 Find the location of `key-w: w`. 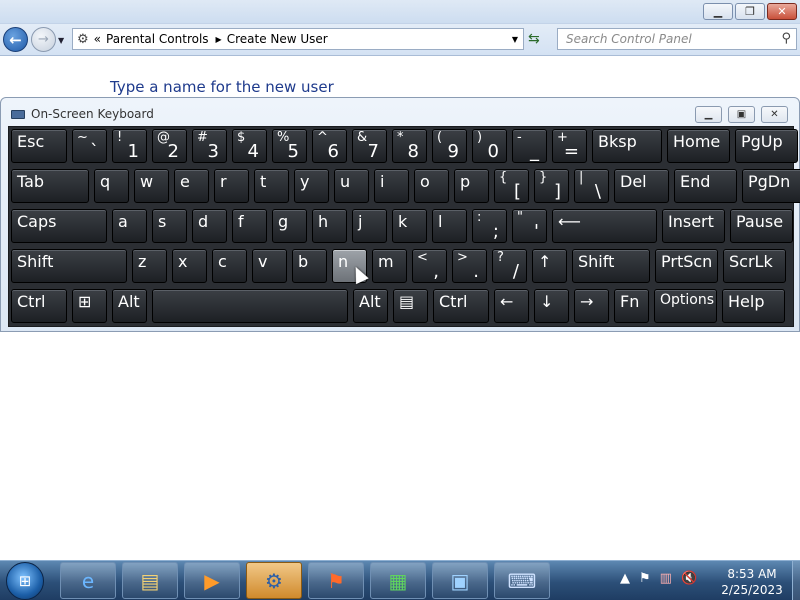

key-w: w is located at coordinates (151, 186).